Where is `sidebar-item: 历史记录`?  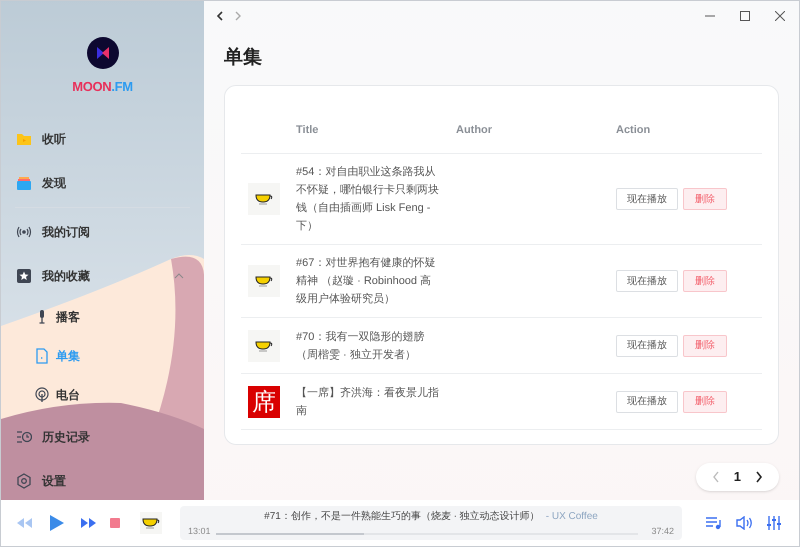
sidebar-item: 历史记录 is located at coordinates (102, 436).